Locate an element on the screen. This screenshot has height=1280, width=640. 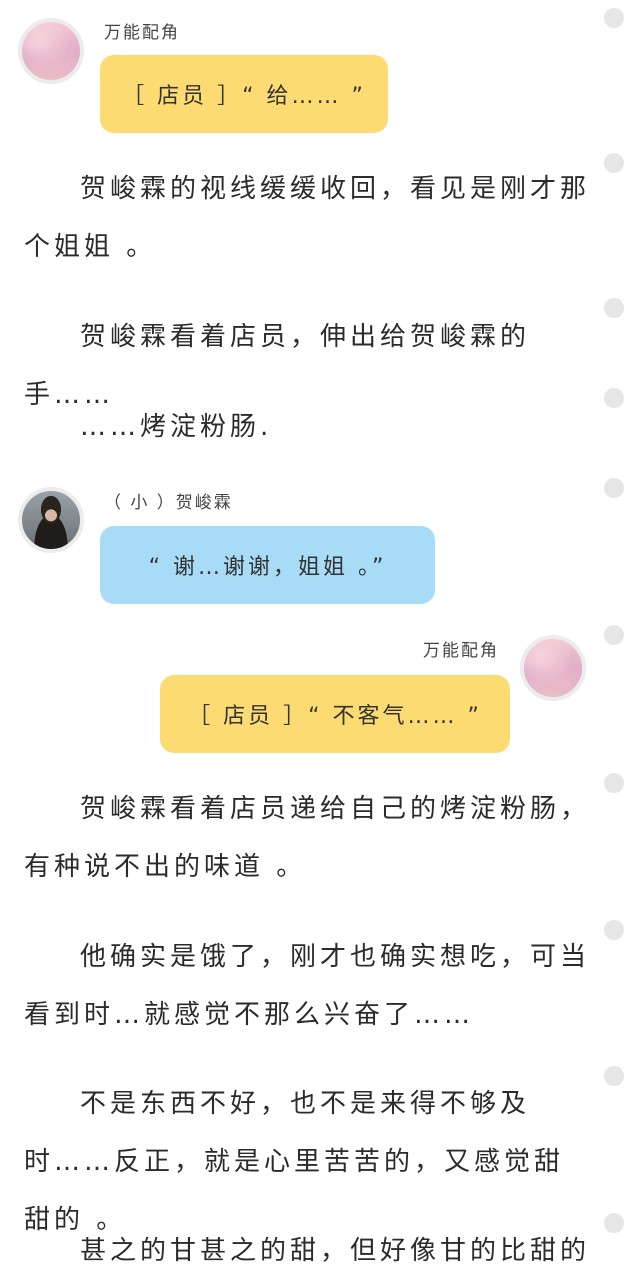
story-paragraph: 贺峻霖看着店员递给自己的烤淀粉肠，有种说不出的味道 。 is located at coordinates (307, 838).